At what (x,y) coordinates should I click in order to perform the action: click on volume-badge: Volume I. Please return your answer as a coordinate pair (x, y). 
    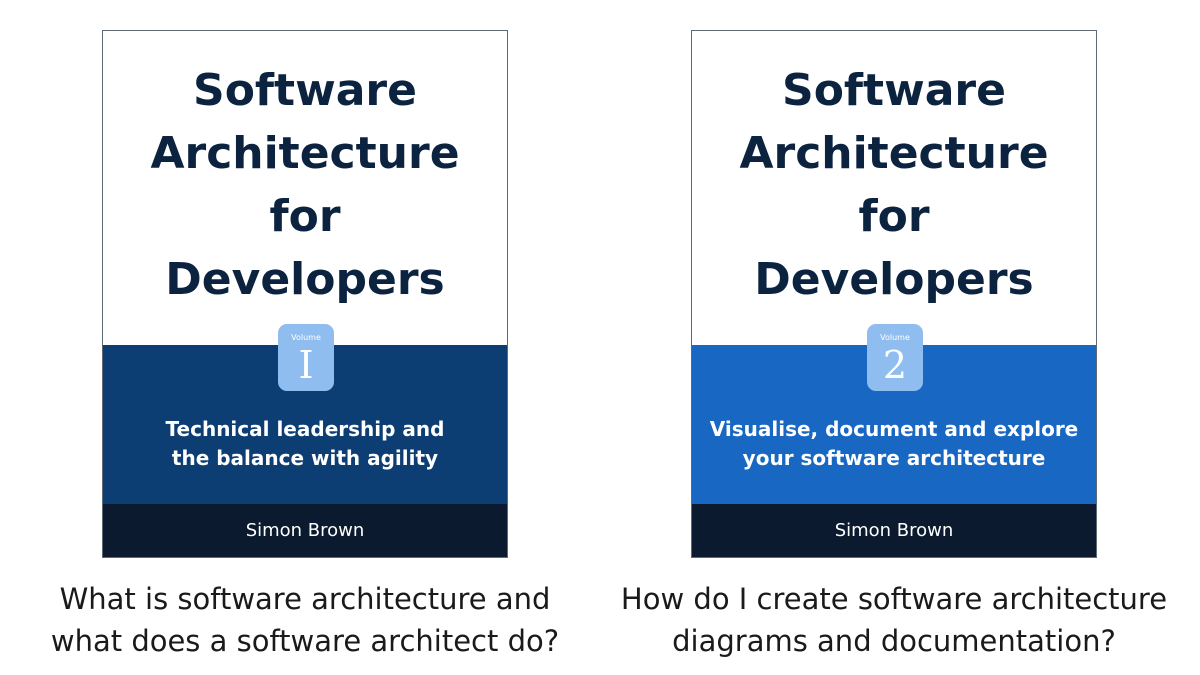
    Looking at the image, I should click on (306, 357).